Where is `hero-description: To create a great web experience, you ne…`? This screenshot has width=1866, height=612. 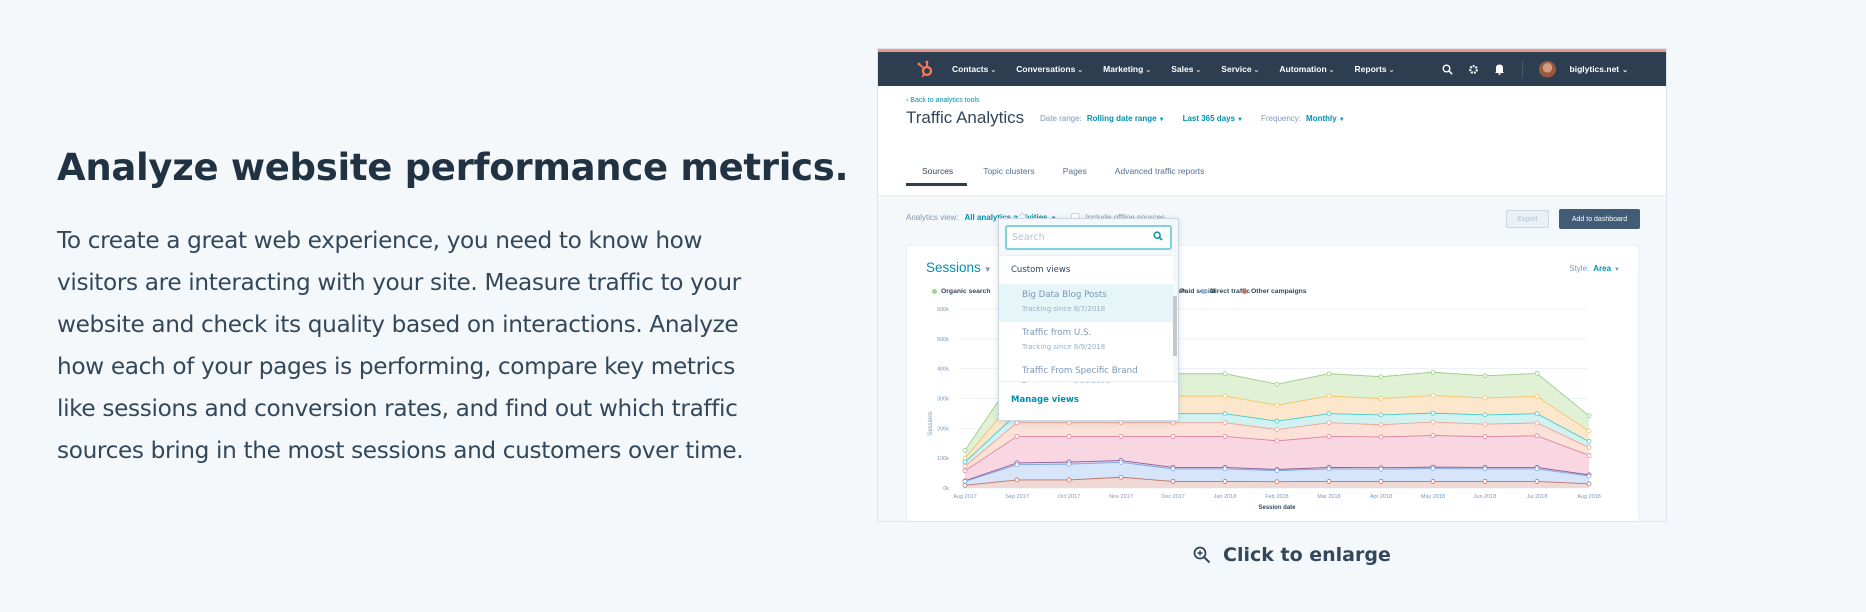 hero-description: To create a great web experience, you ne… is located at coordinates (400, 345).